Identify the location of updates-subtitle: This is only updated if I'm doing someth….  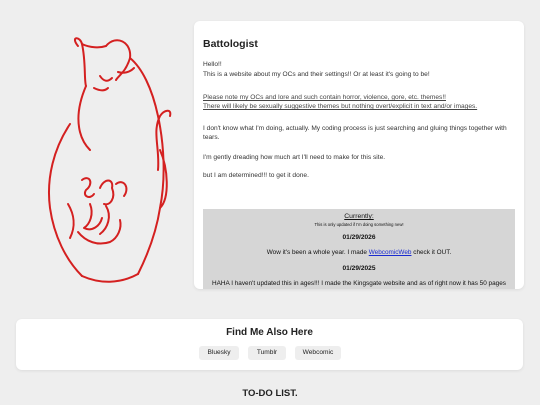
(359, 224).